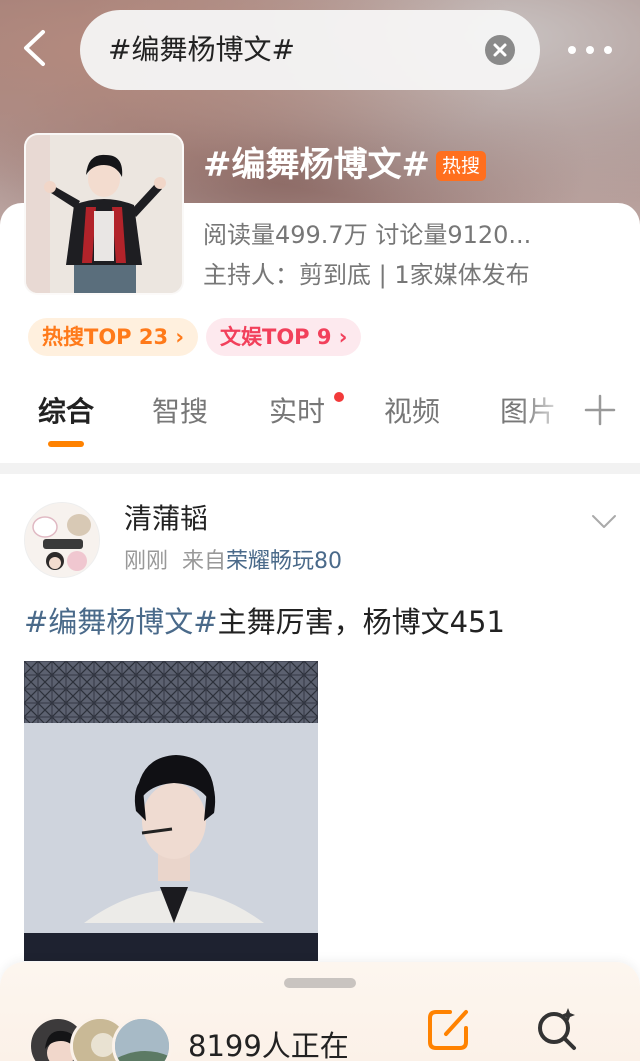 Image resolution: width=640 pixels, height=1061 pixels. What do you see at coordinates (550, 416) in the screenshot?
I see `tab-scroll-fade` at bounding box center [550, 416].